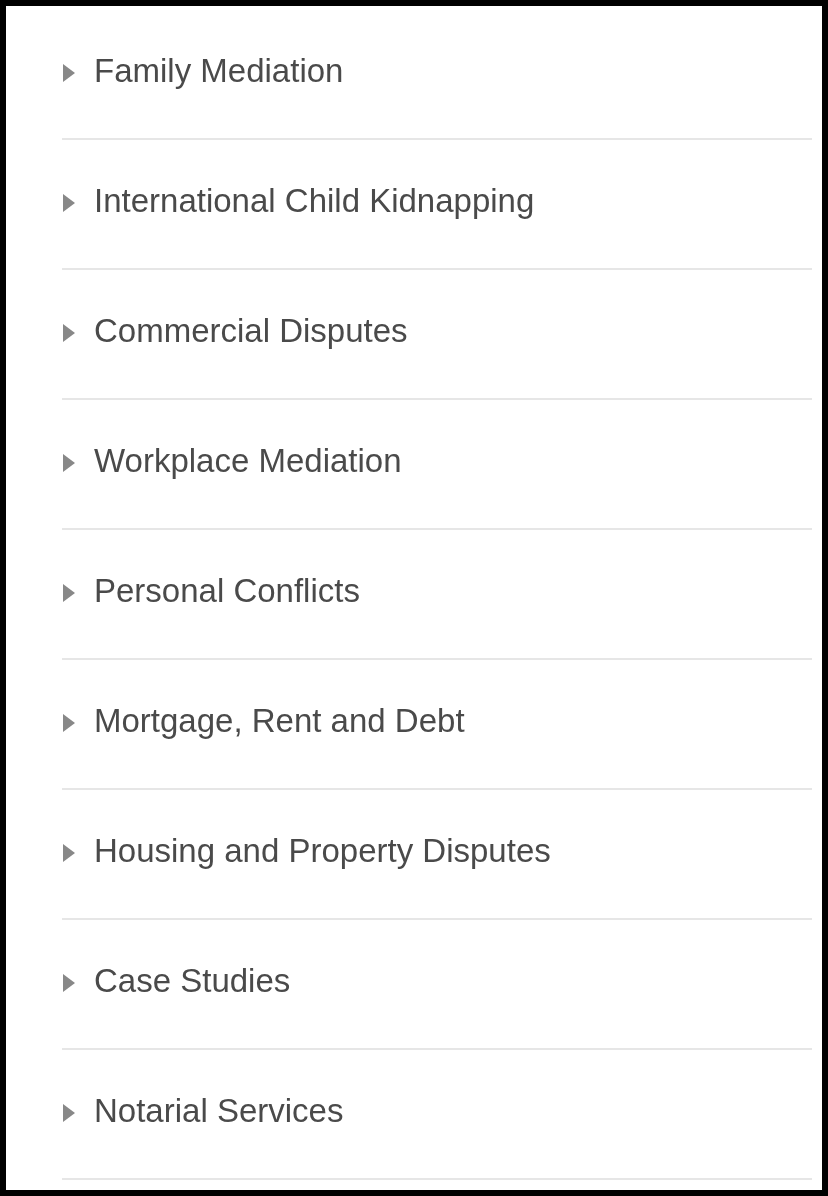 The height and width of the screenshot is (1196, 828). What do you see at coordinates (306, 851) in the screenshot?
I see `menu-item: Housing and Property Disputes` at bounding box center [306, 851].